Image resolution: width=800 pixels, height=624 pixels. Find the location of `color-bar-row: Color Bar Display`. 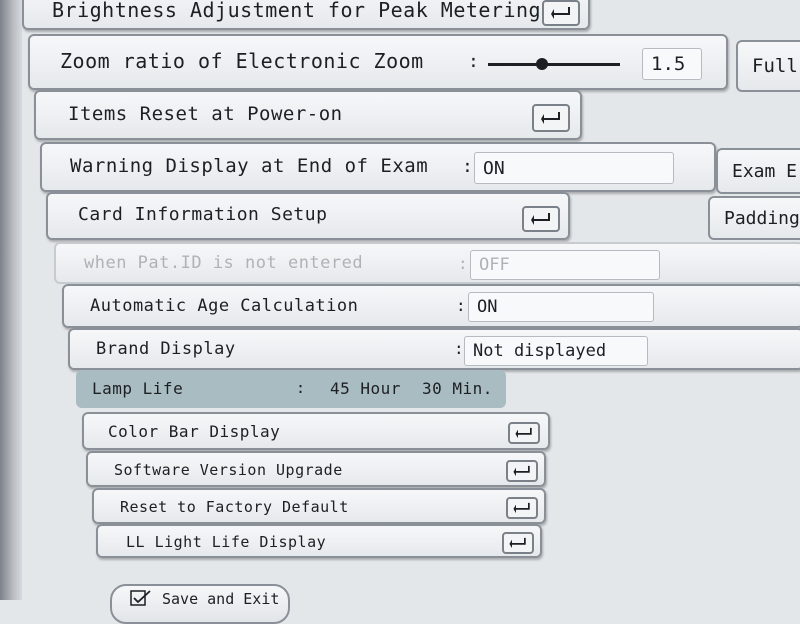

color-bar-row: Color Bar Display is located at coordinates (316, 431).